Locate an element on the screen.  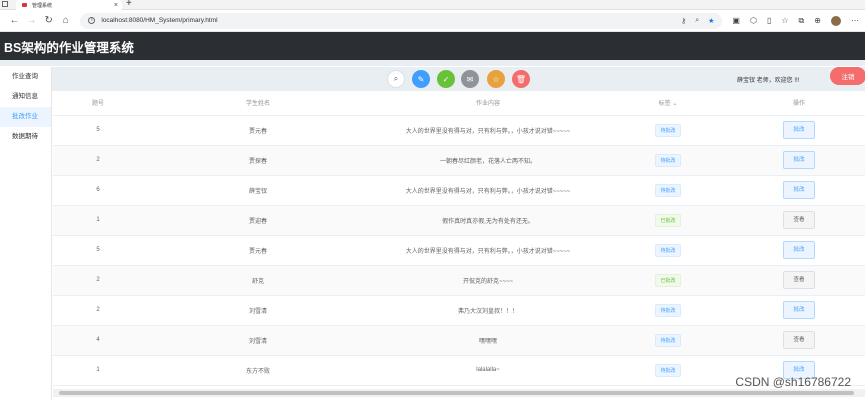
search-button: ⌕ is located at coordinates (396, 79).